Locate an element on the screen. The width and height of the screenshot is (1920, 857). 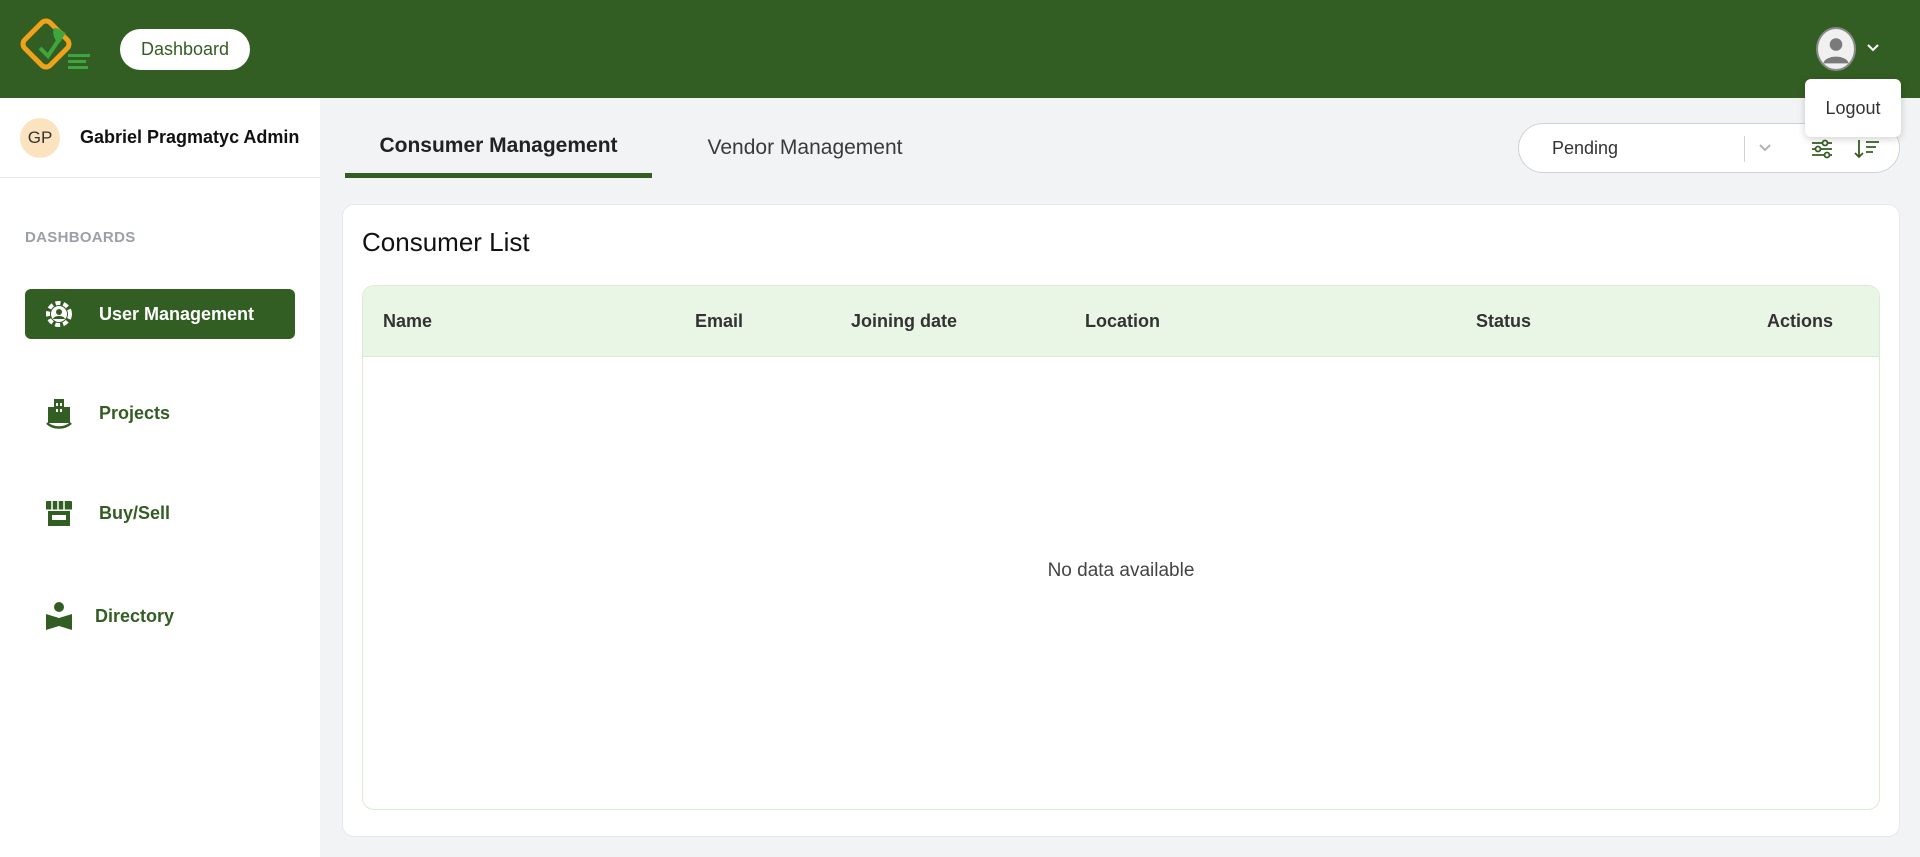
filter-sliders-icon is located at coordinates (1822, 151).